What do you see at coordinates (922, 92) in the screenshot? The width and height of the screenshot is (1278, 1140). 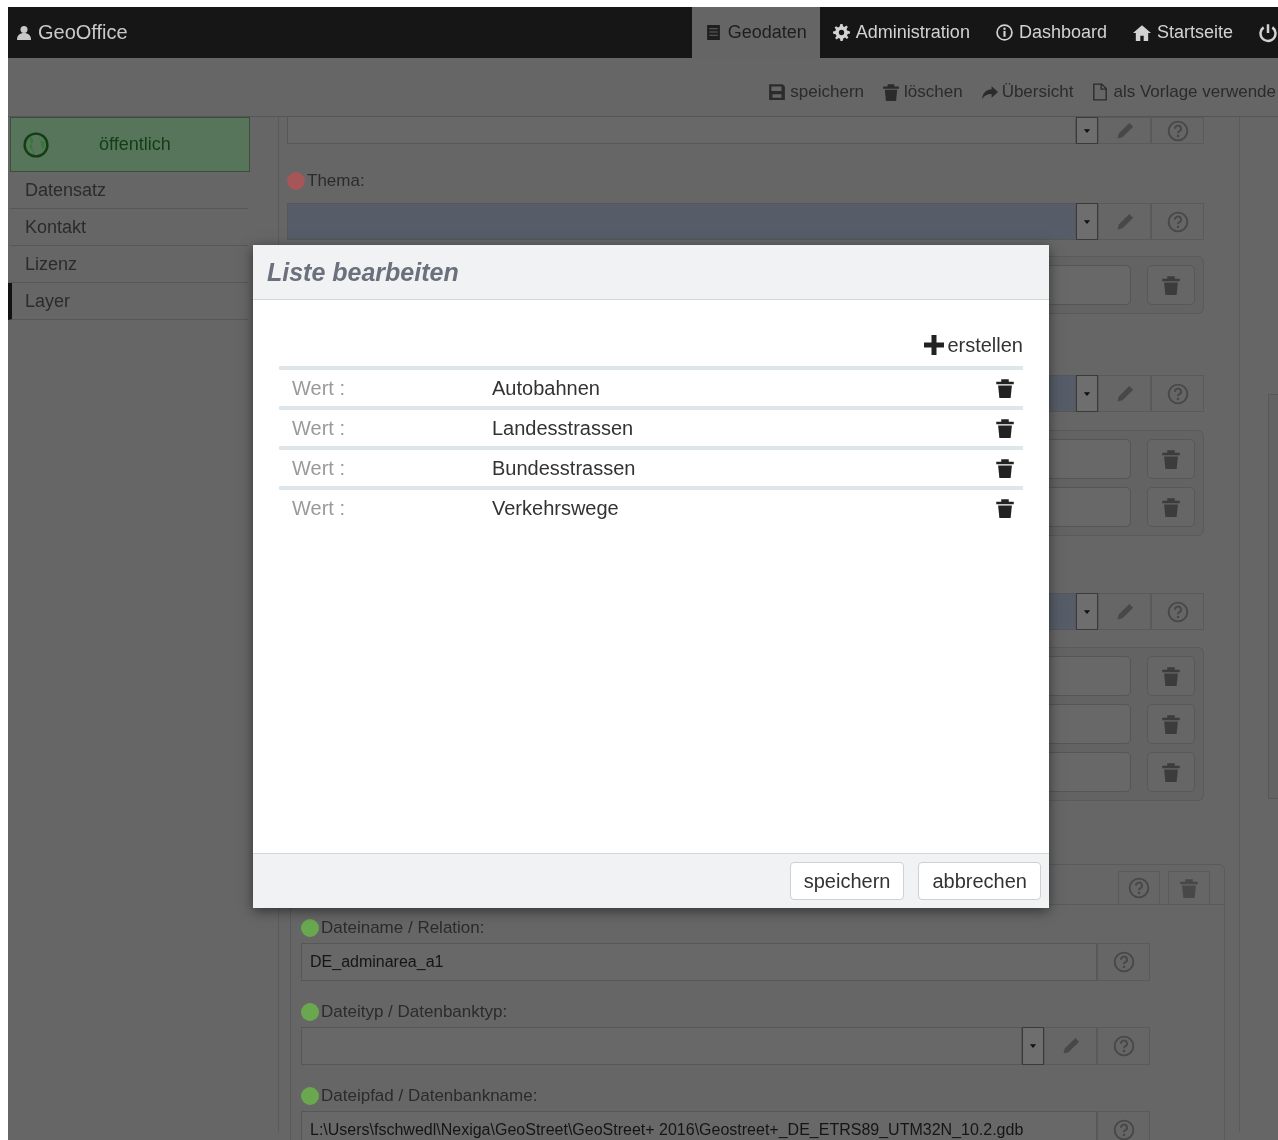 I see `toolbar-button: löschen` at bounding box center [922, 92].